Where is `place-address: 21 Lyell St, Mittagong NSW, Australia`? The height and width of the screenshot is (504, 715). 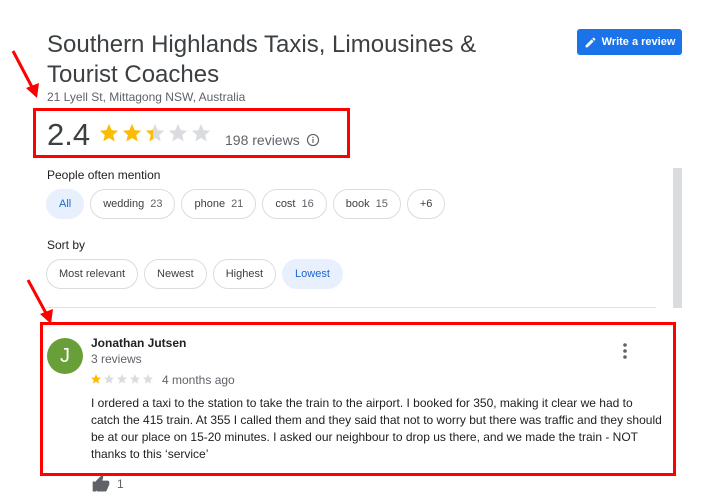
place-address: 21 Lyell St, Mittagong NSW, Australia is located at coordinates (146, 97).